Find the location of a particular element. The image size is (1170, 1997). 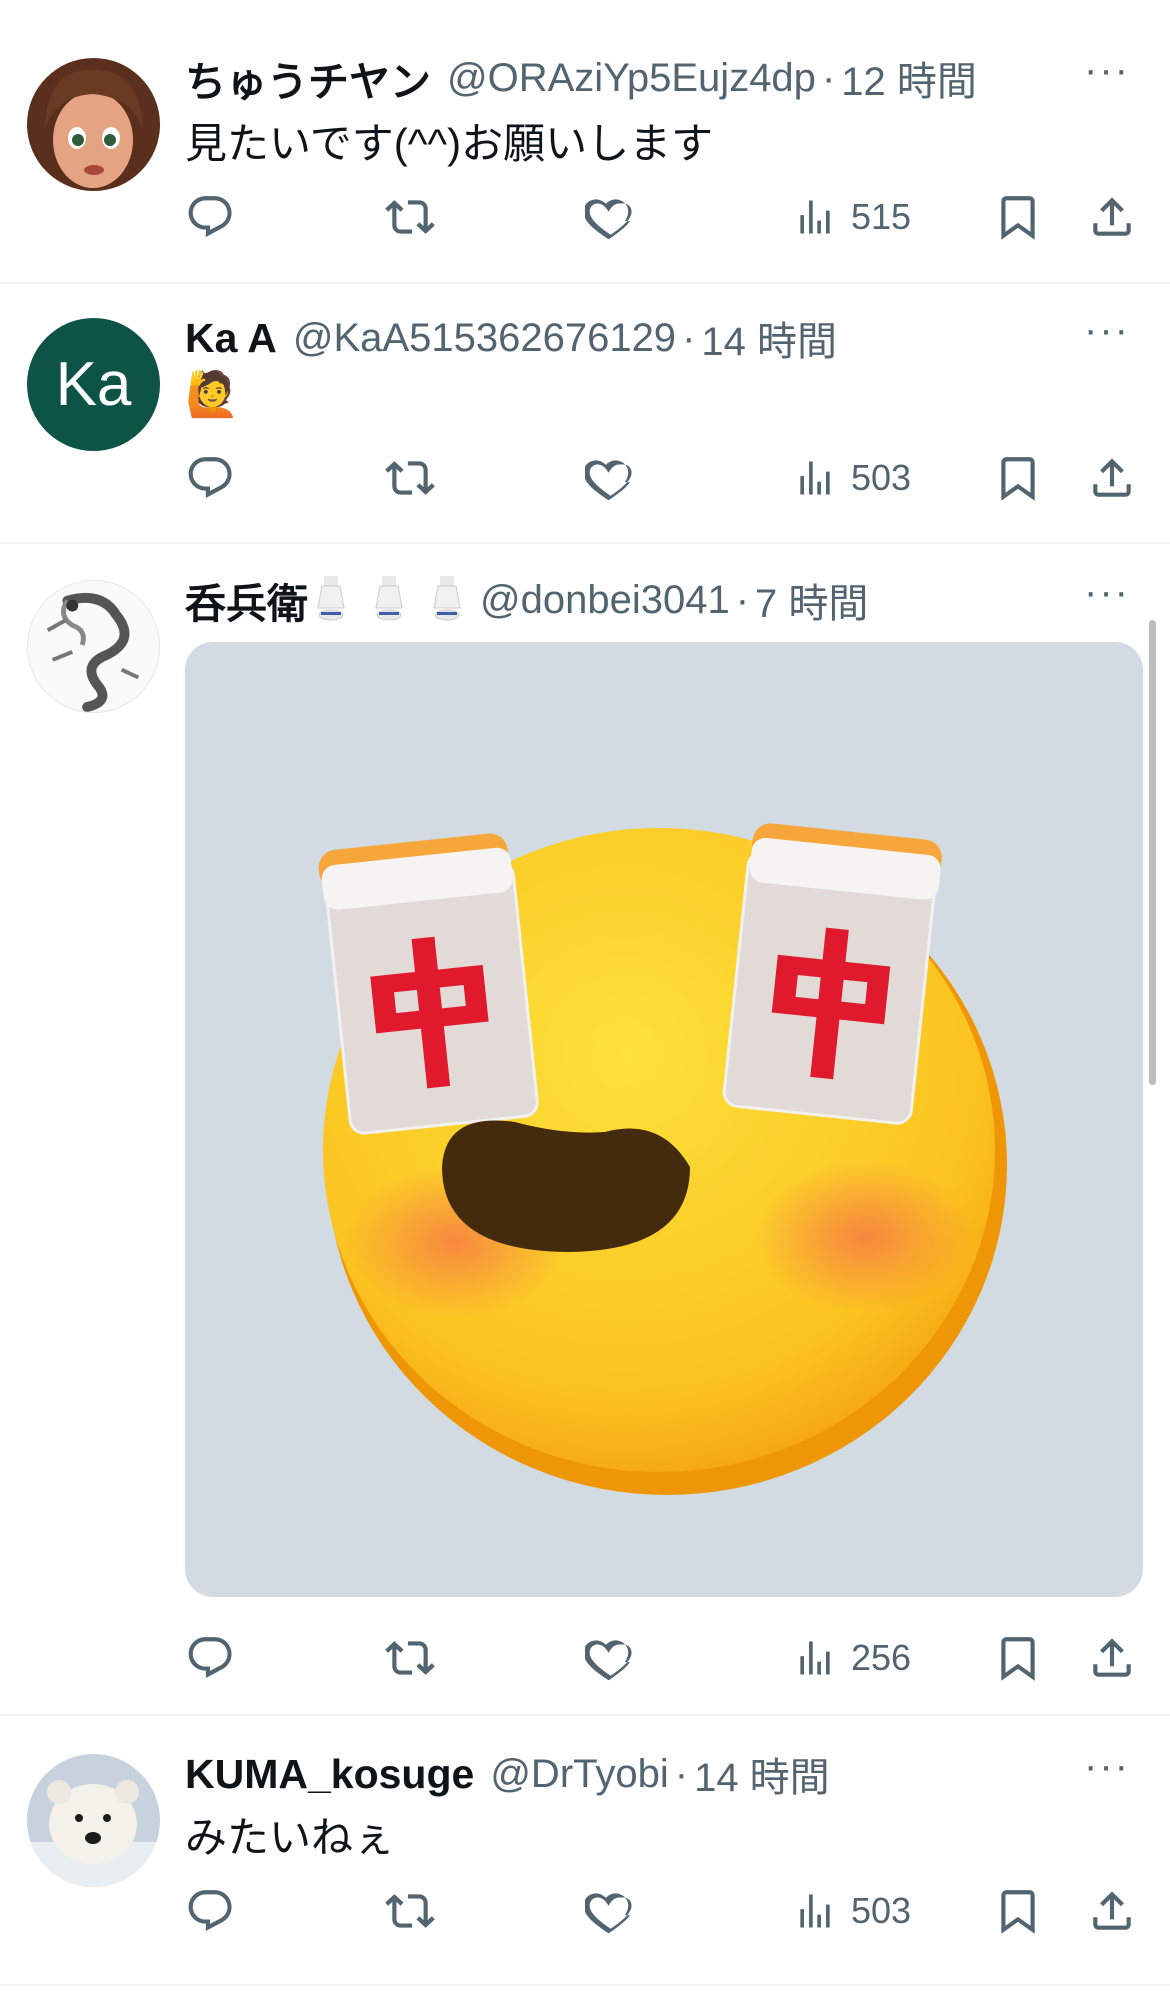

avatar: Ka is located at coordinates (93, 384).